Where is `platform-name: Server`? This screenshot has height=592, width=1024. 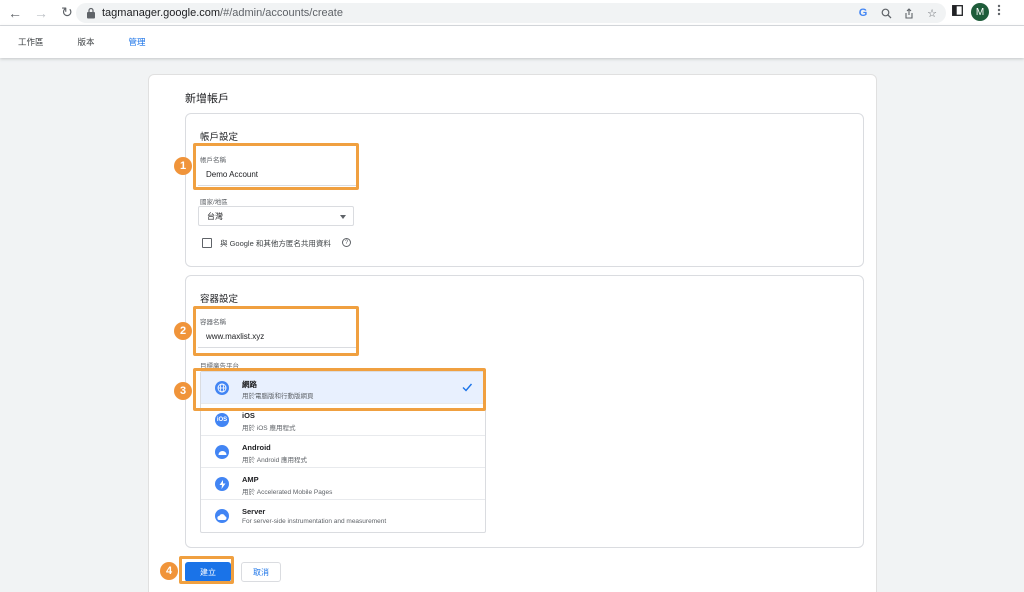
platform-name: Server is located at coordinates (254, 511).